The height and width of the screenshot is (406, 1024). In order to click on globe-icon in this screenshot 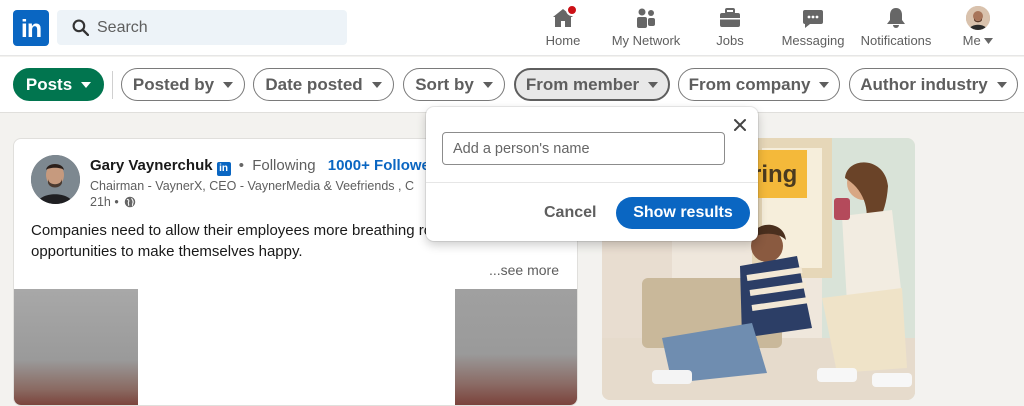, I will do `click(129, 202)`.